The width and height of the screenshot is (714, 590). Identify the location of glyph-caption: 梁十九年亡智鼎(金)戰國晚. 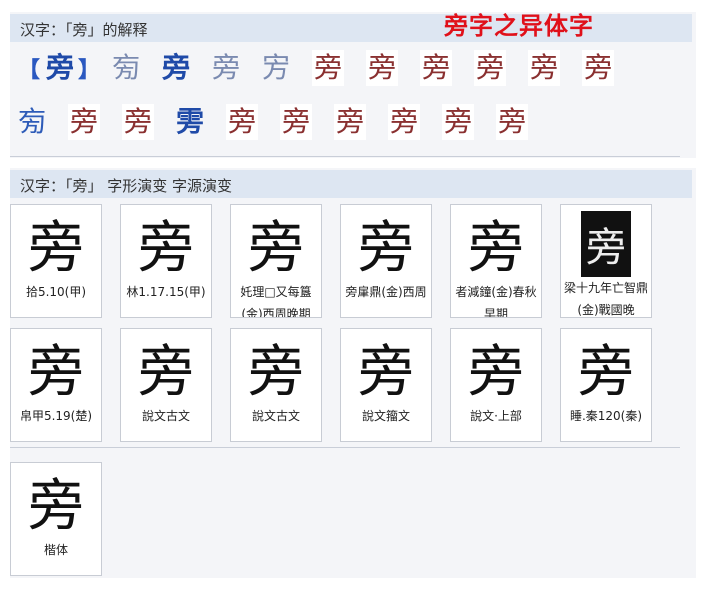
(605, 299).